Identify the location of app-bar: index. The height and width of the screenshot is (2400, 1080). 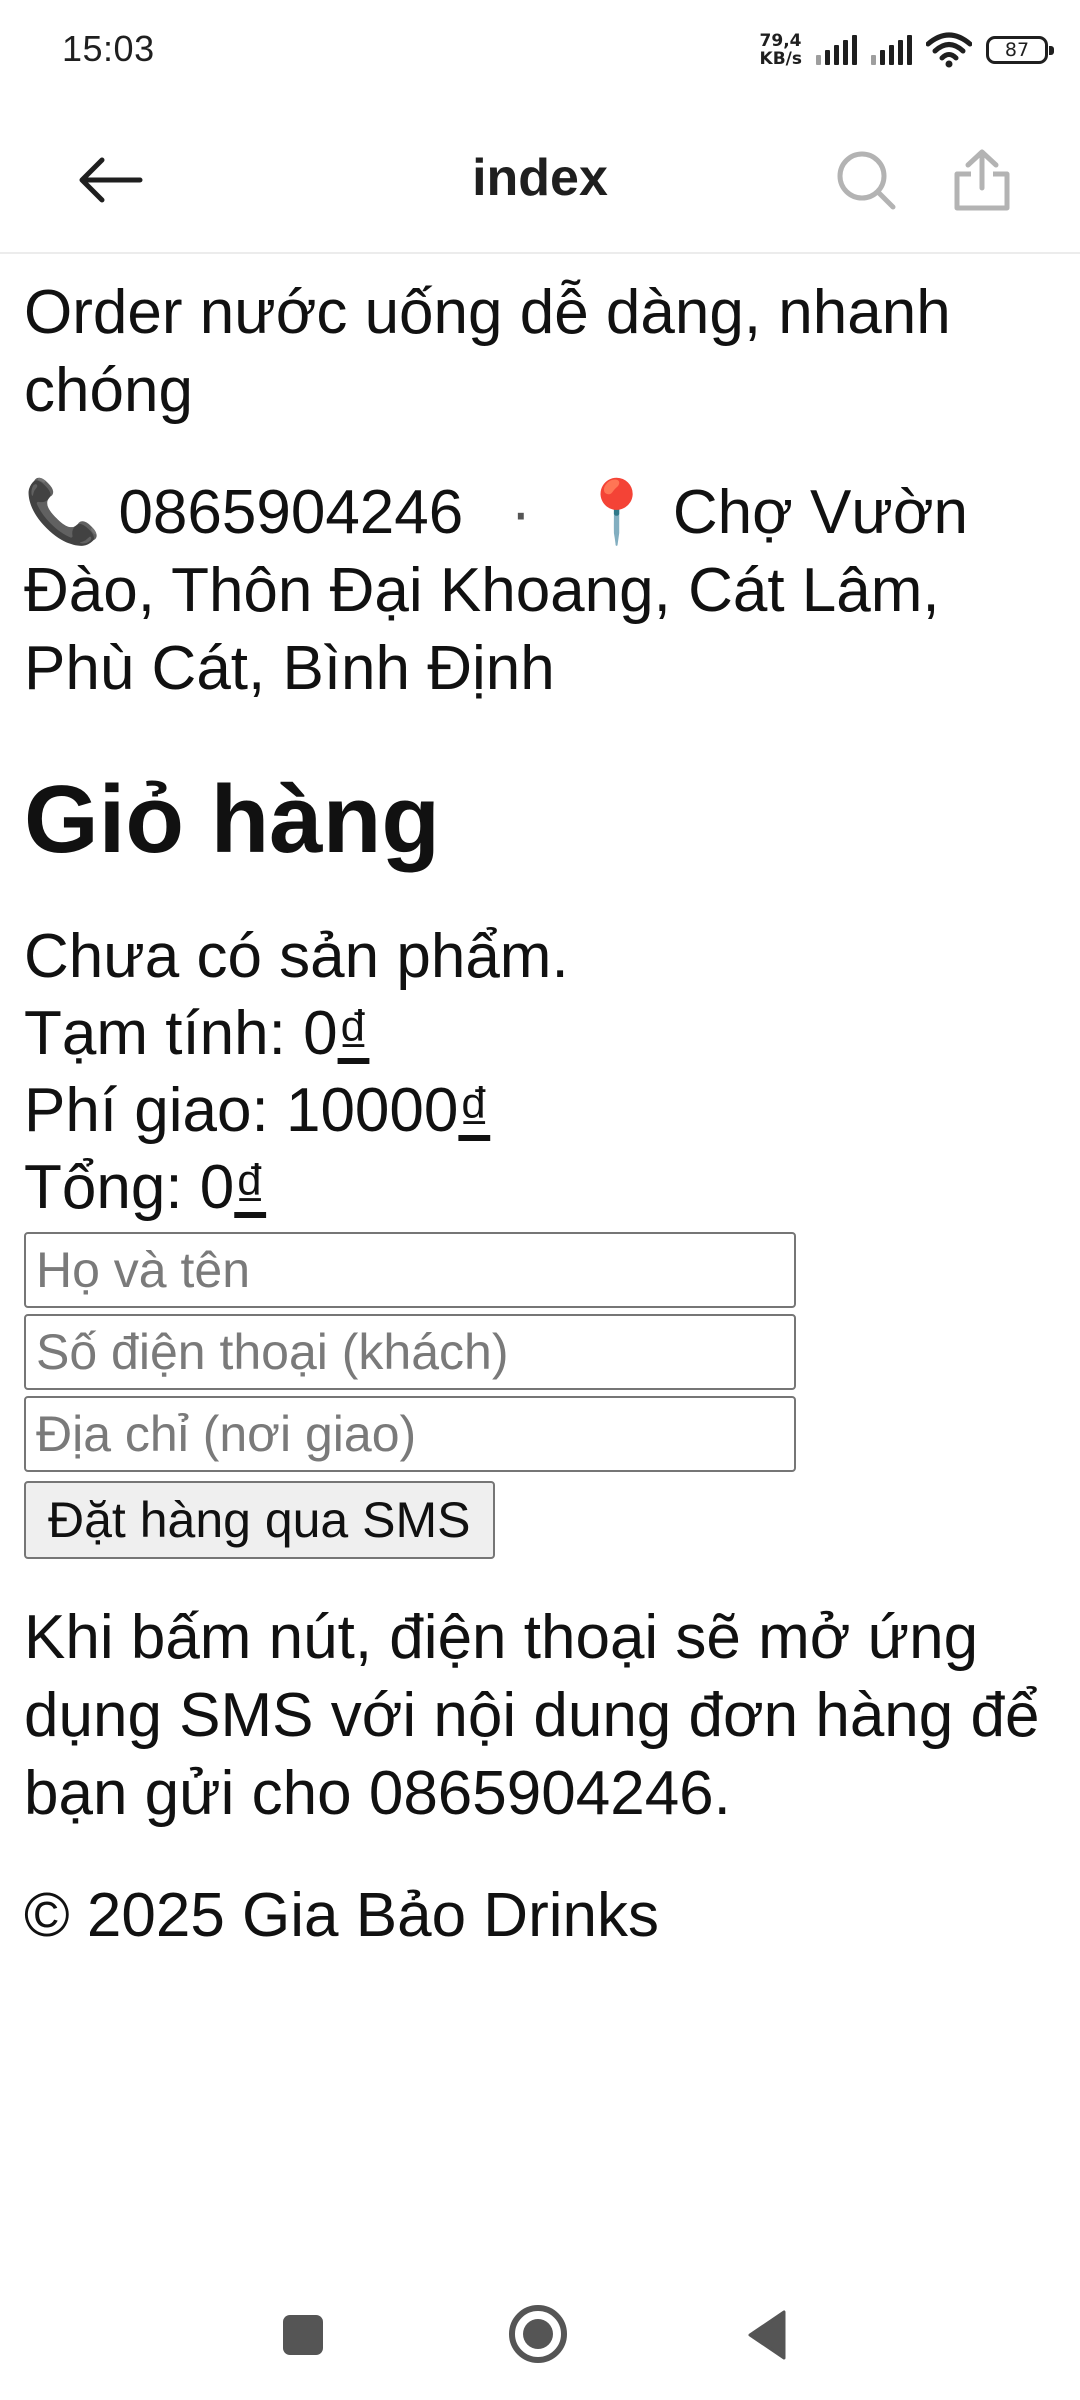
(540, 177).